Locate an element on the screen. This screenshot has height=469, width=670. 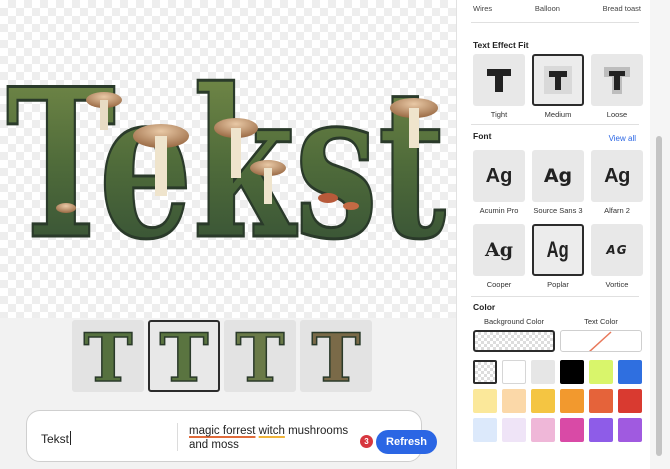
thumbnail-2: T is located at coordinates (184, 356).